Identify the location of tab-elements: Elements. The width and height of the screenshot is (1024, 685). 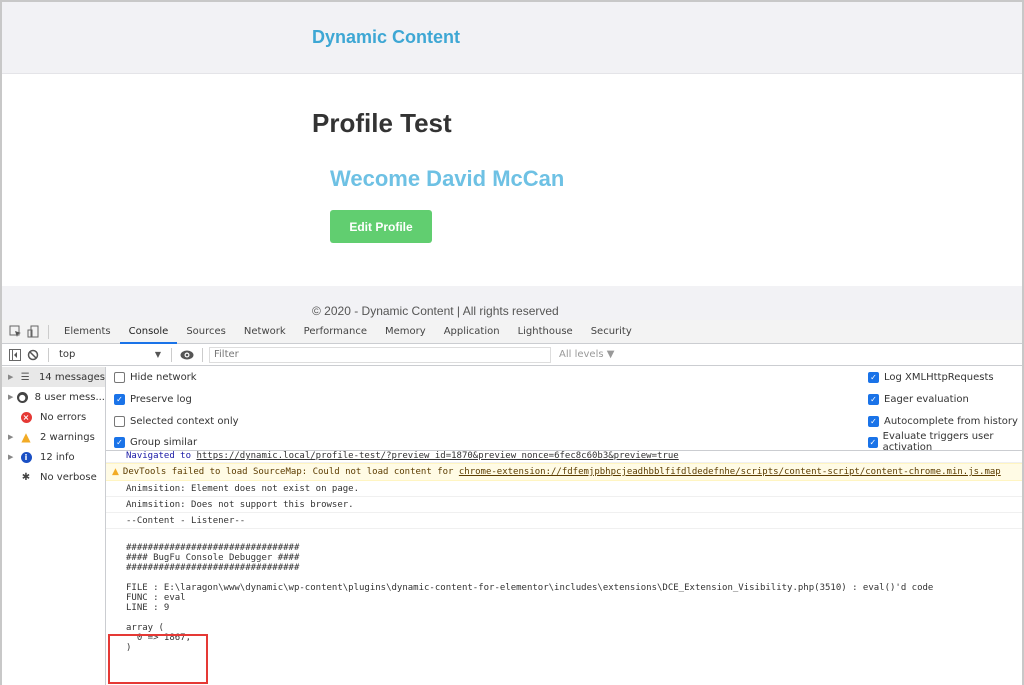
(87, 332).